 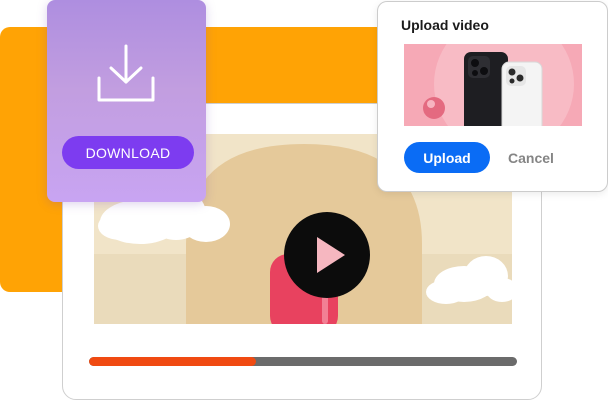 I want to click on download-card: DOWNLOAD, so click(x=126, y=101).